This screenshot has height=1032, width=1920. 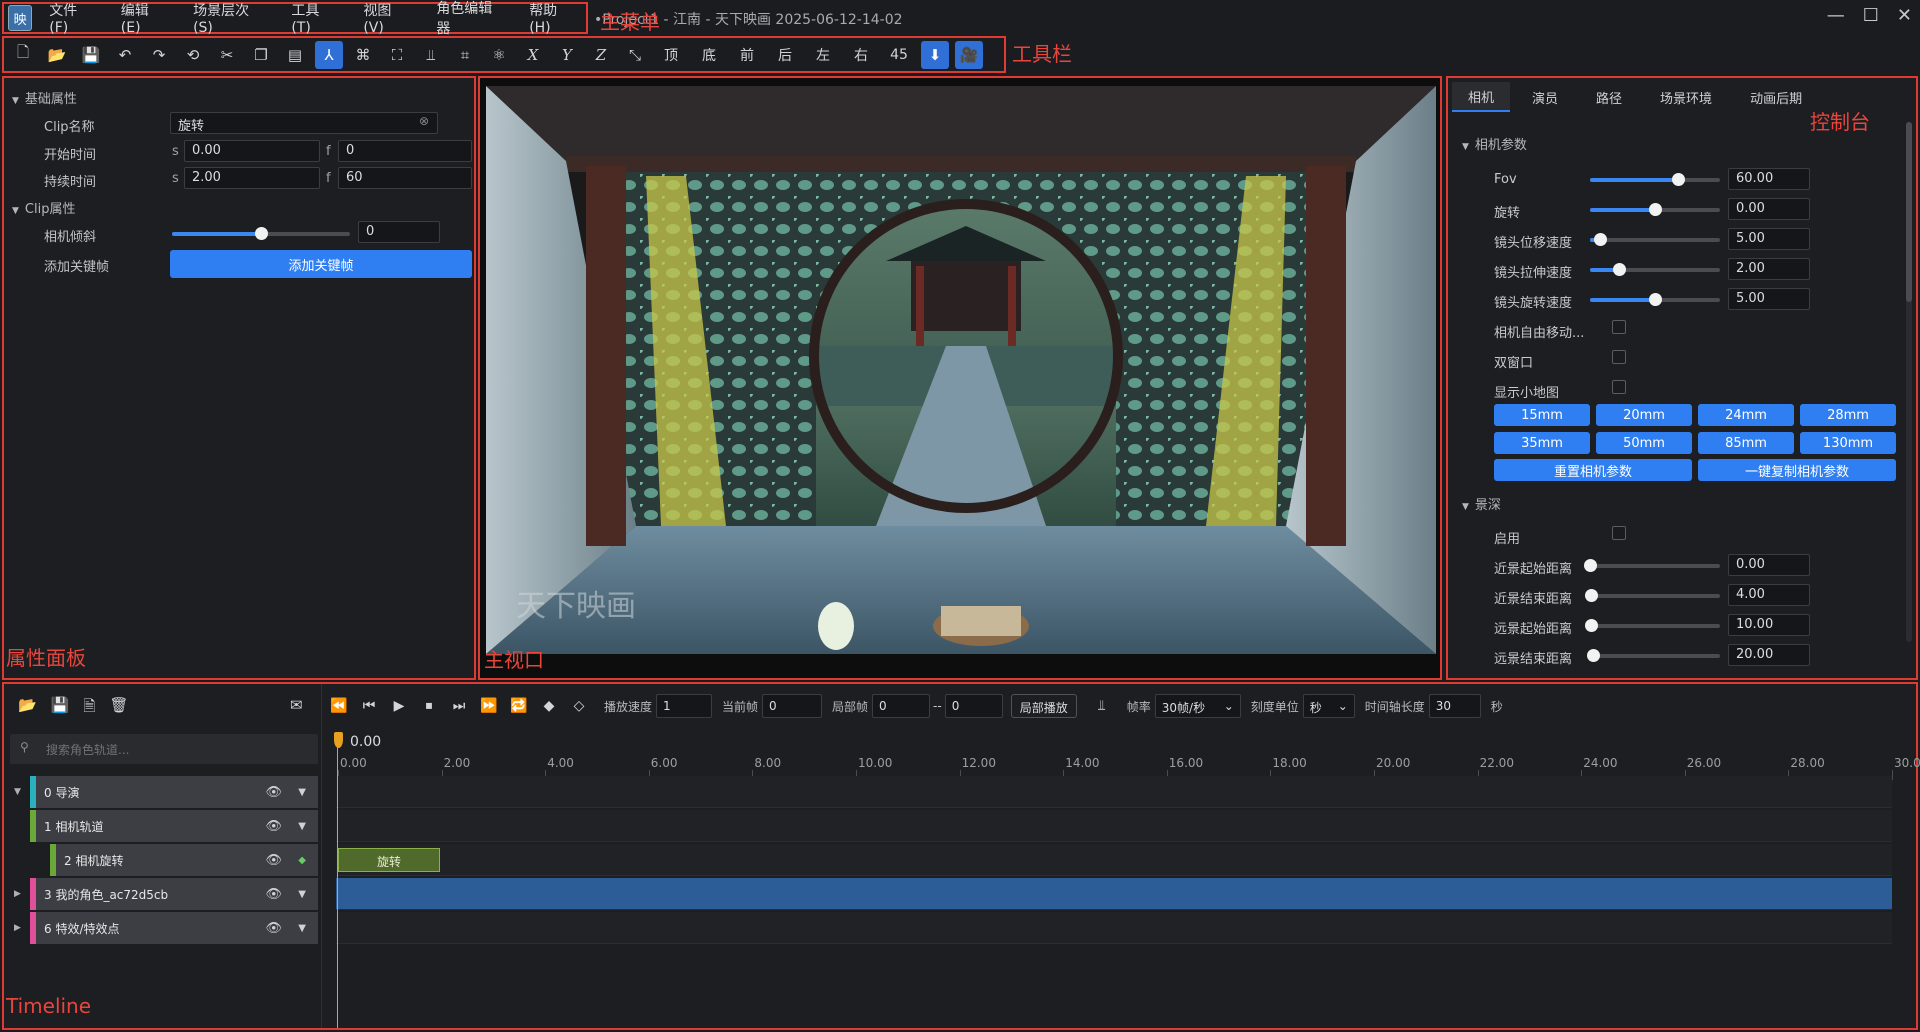 I want to click on camera-icon: 🎥, so click(x=969, y=54).